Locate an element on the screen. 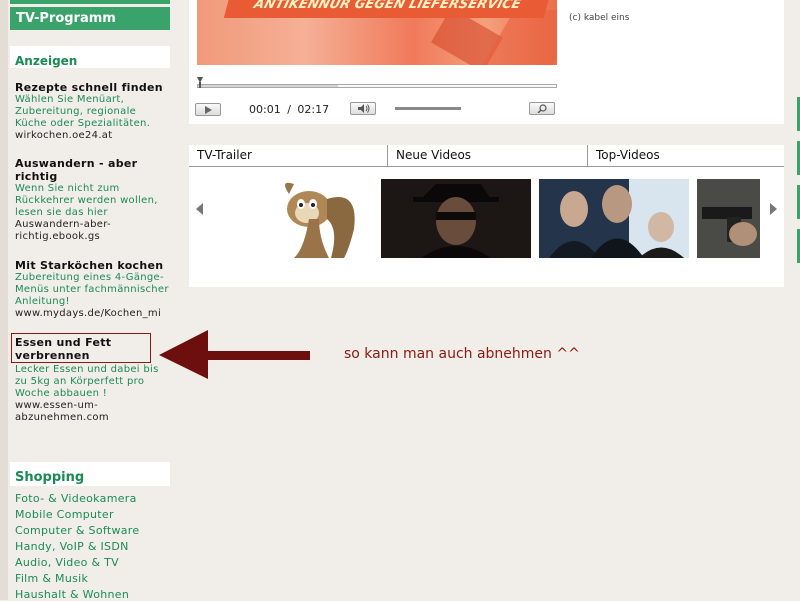 Image resolution: width=800 pixels, height=601 pixels. scroll-right-arrow-icon is located at coordinates (773, 209).